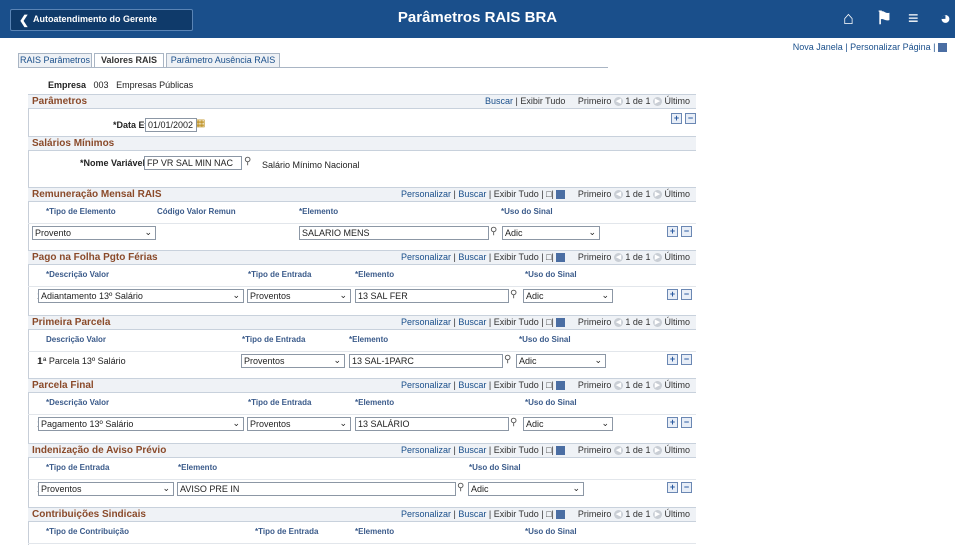  Describe the element at coordinates (818, 47) in the screenshot. I see `new-window-link: Nova Janela` at that location.